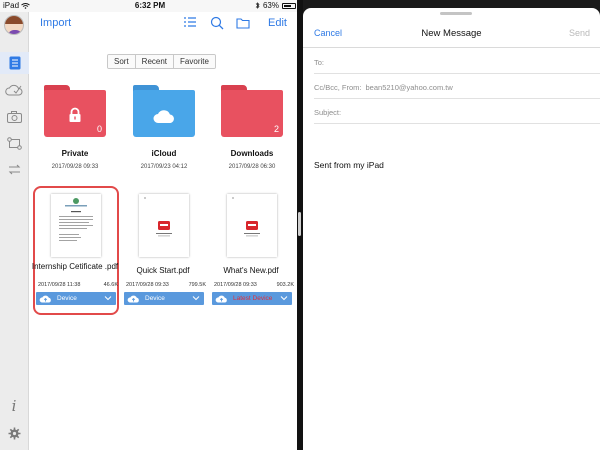 The height and width of the screenshot is (450, 600). What do you see at coordinates (277, 23) in the screenshot?
I see `edit-button: Edit` at bounding box center [277, 23].